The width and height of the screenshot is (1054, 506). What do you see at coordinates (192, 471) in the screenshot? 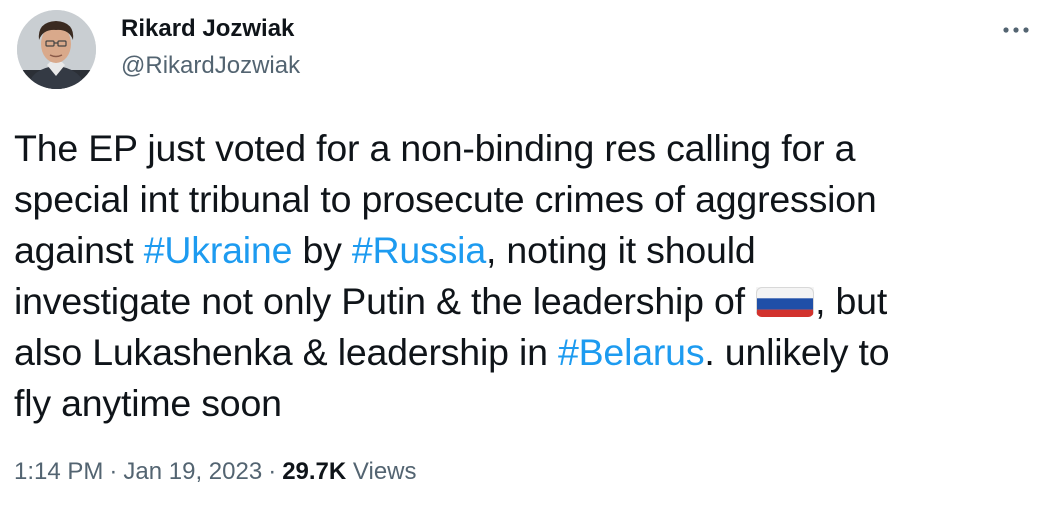
I see `tweet-date: Jan 19, 2023` at bounding box center [192, 471].